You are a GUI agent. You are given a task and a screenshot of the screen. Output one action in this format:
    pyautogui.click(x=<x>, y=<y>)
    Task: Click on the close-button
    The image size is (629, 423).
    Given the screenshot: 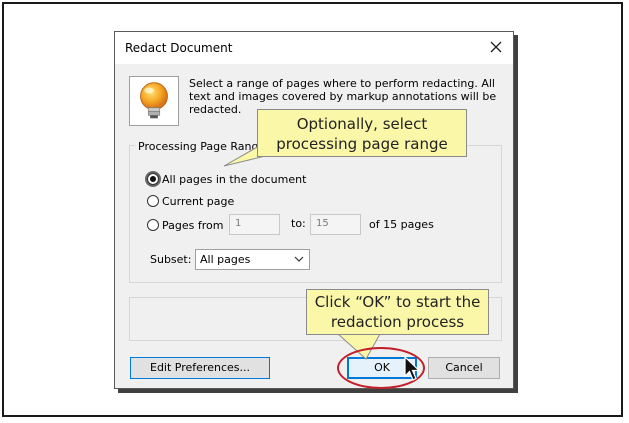 What is the action you would take?
    pyautogui.click(x=496, y=47)
    